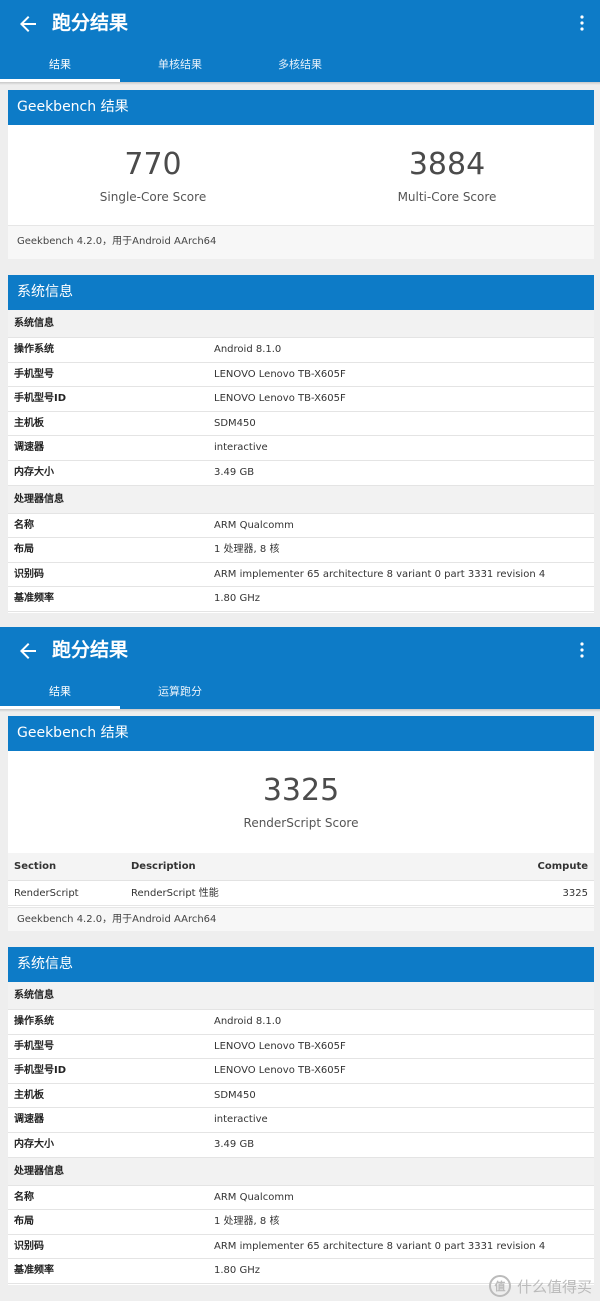 The width and height of the screenshot is (600, 1301). I want to click on info-value: 1 处理器, 8 核, so click(247, 1222).